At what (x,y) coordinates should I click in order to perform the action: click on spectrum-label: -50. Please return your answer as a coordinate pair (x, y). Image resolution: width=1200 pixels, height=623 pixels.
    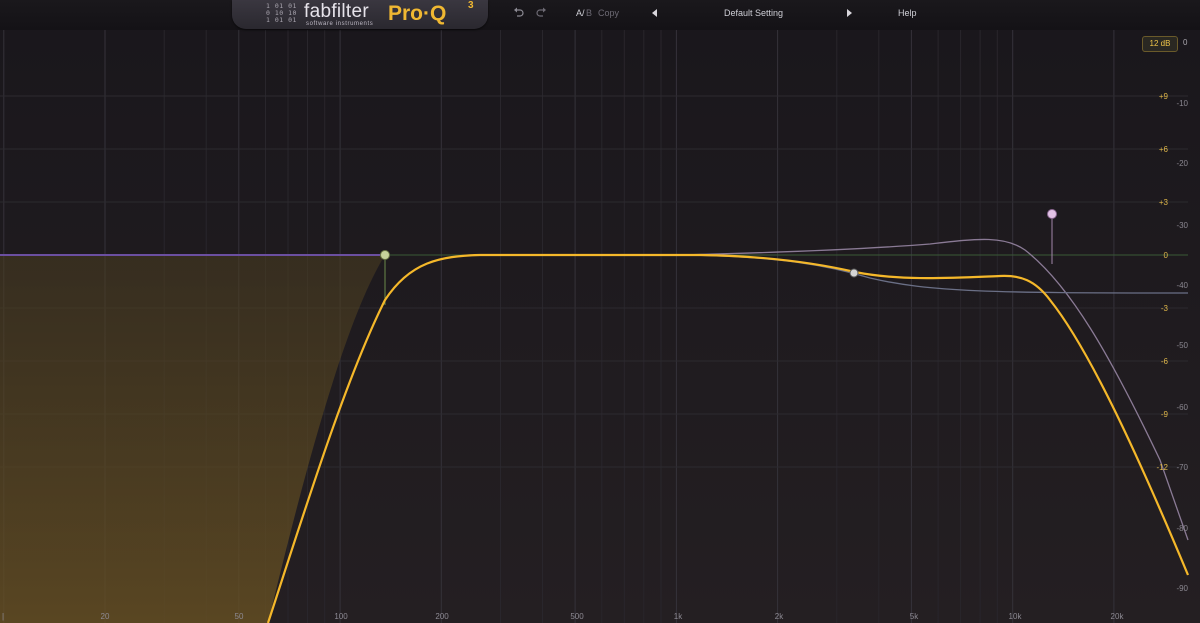
    Looking at the image, I should click on (1182, 345).